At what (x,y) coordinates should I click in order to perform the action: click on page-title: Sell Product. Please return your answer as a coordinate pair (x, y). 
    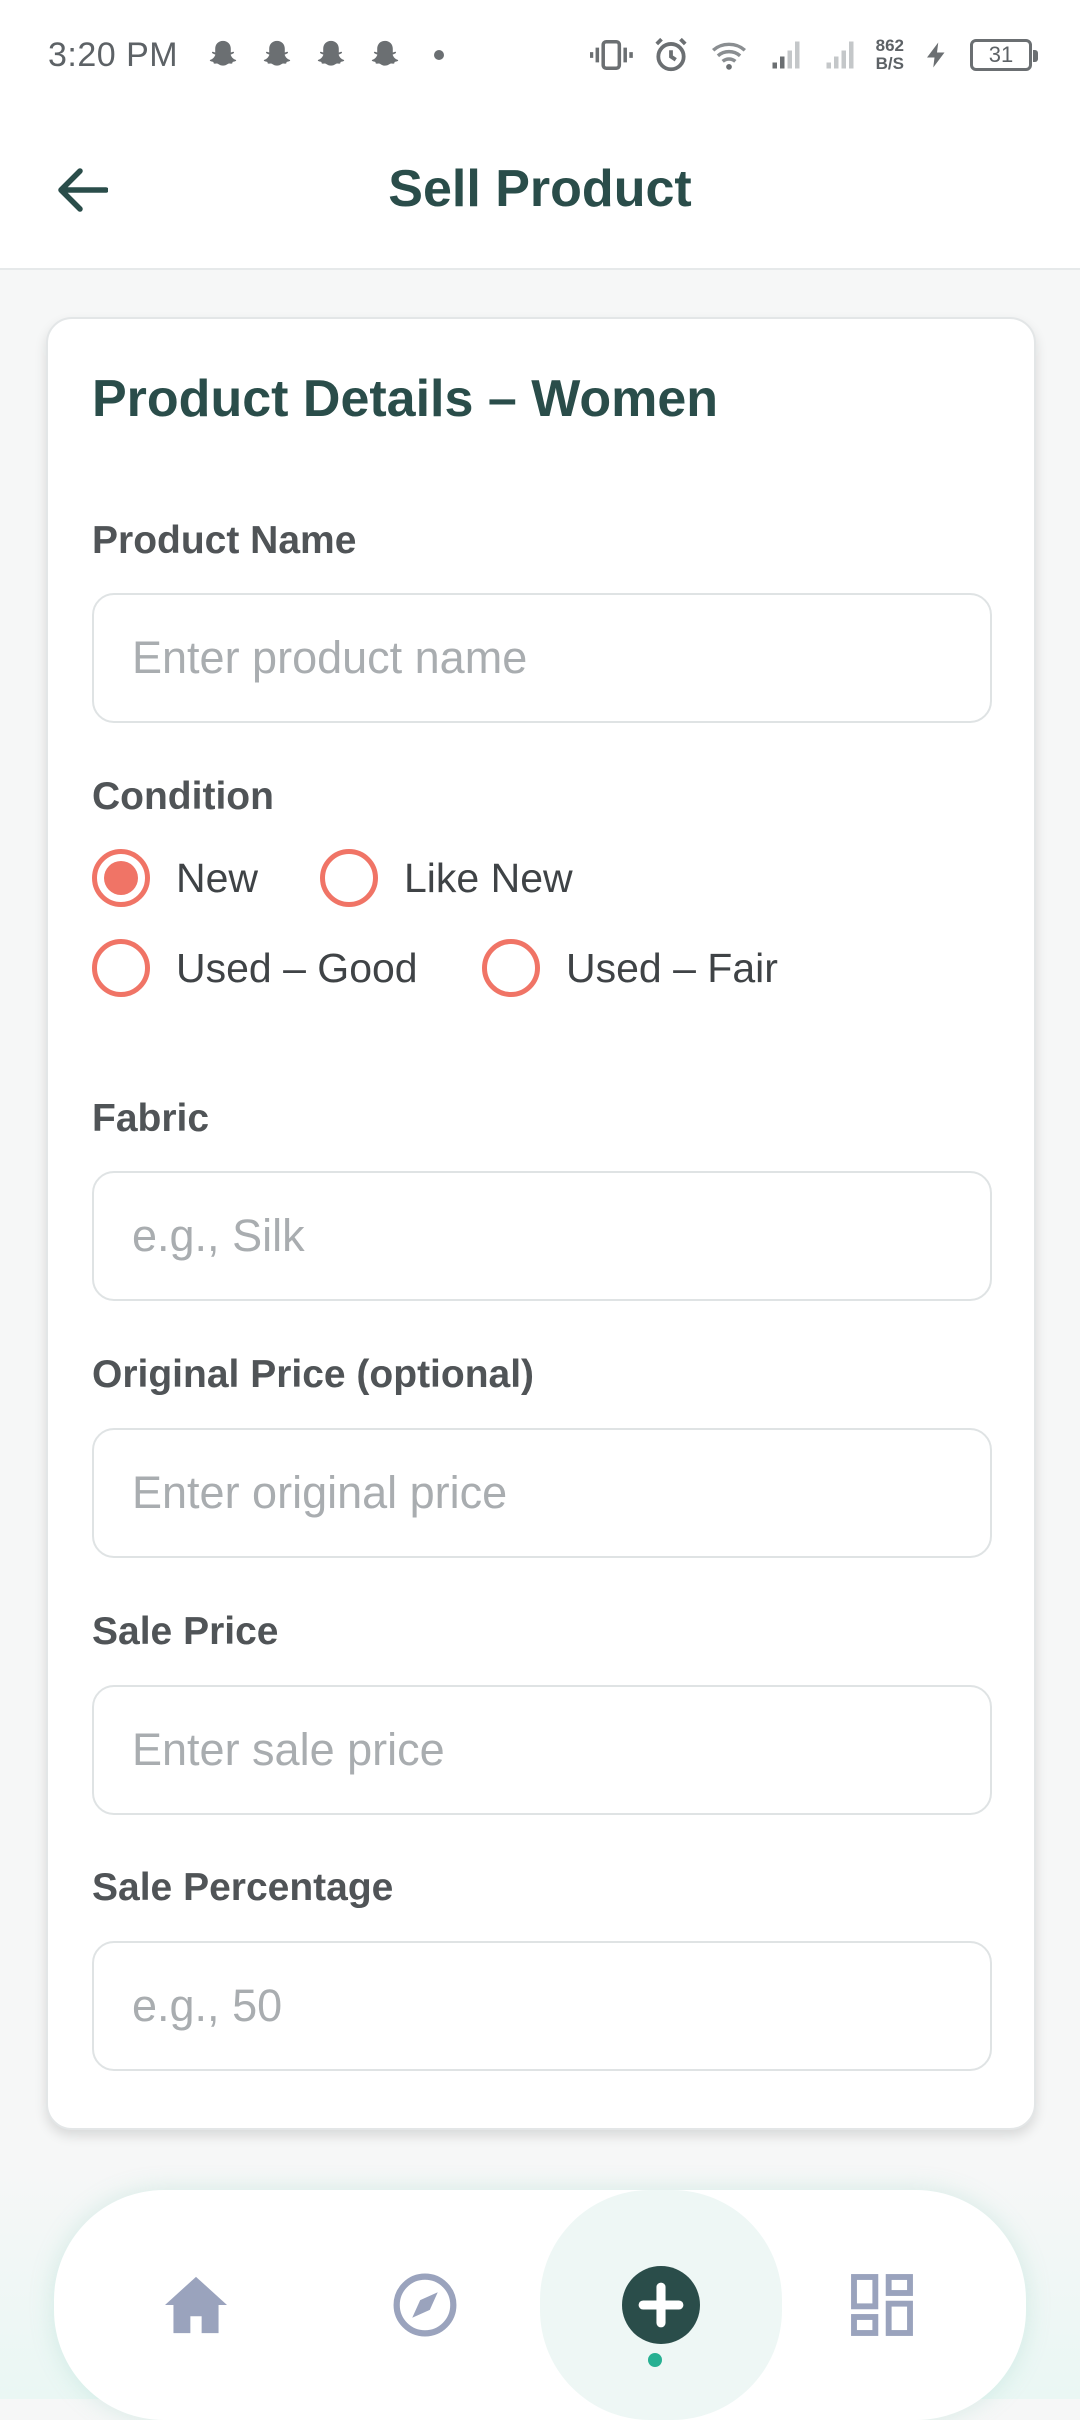
    Looking at the image, I should click on (540, 189).